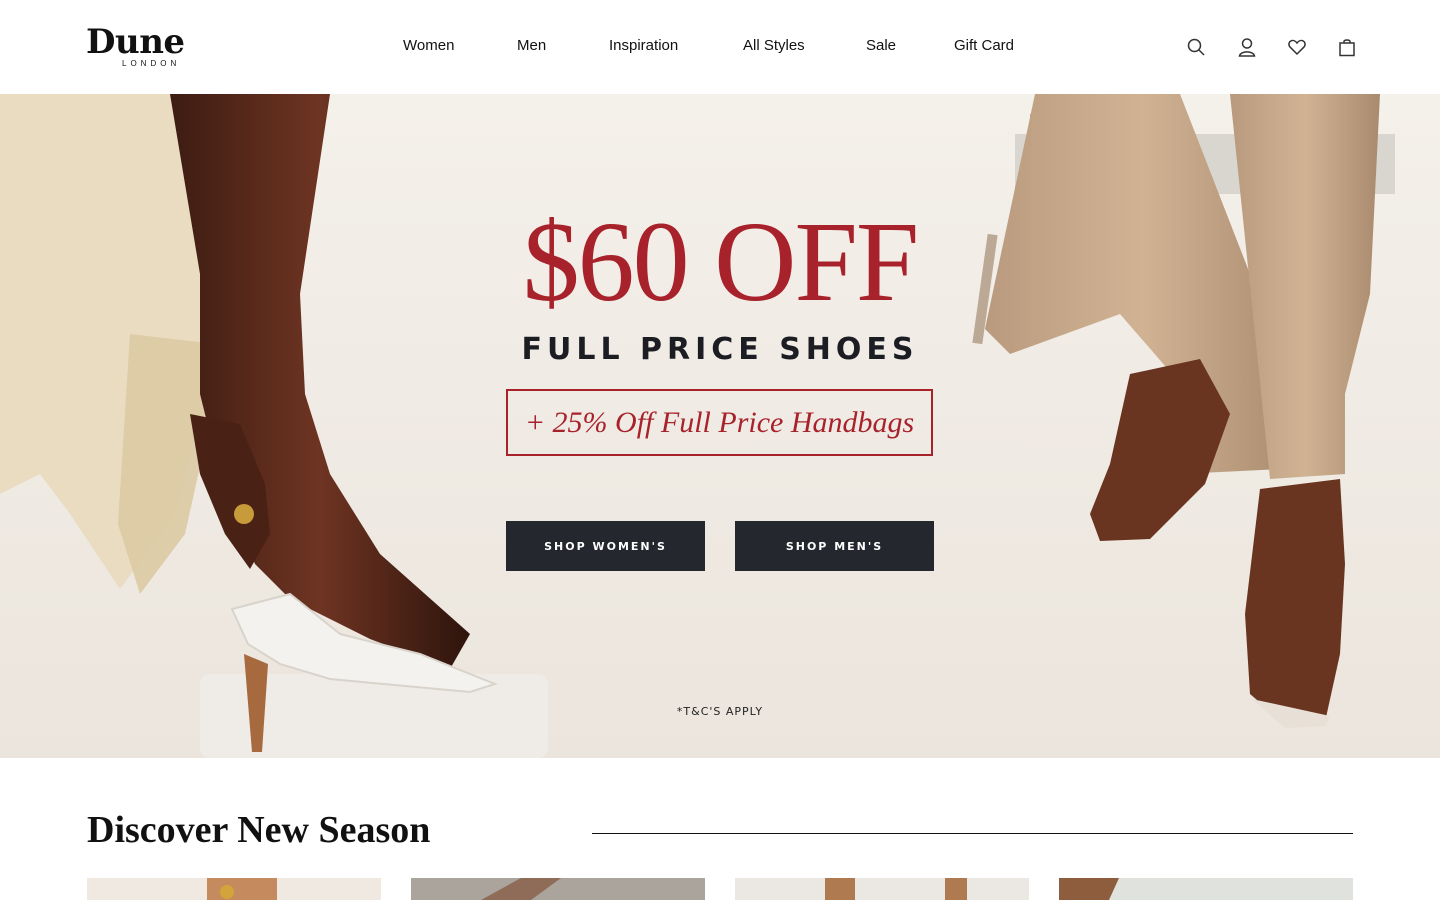 This screenshot has height=900, width=1440. Describe the element at coordinates (531, 45) in the screenshot. I see `nav-item-men: Men` at that location.